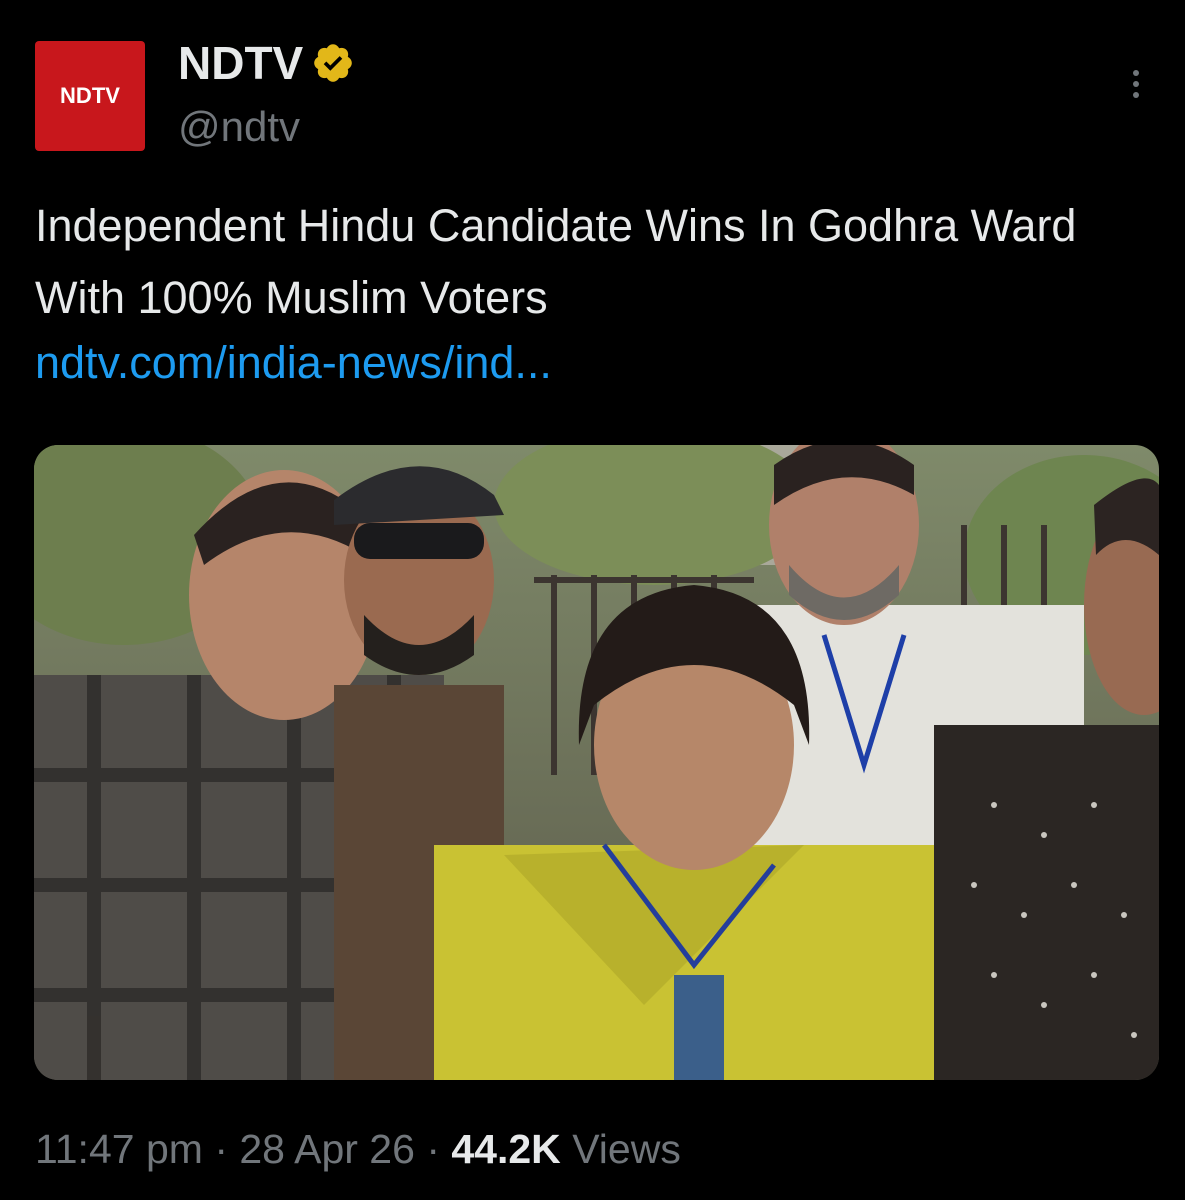 This screenshot has height=1200, width=1185. What do you see at coordinates (327, 1149) in the screenshot?
I see `post-date: 28 Apr 26` at bounding box center [327, 1149].